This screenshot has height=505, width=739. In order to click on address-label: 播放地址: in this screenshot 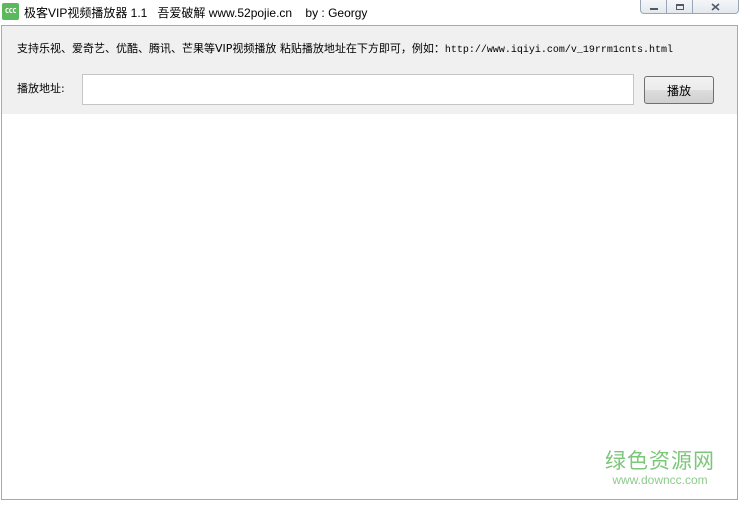, I will do `click(41, 88)`.